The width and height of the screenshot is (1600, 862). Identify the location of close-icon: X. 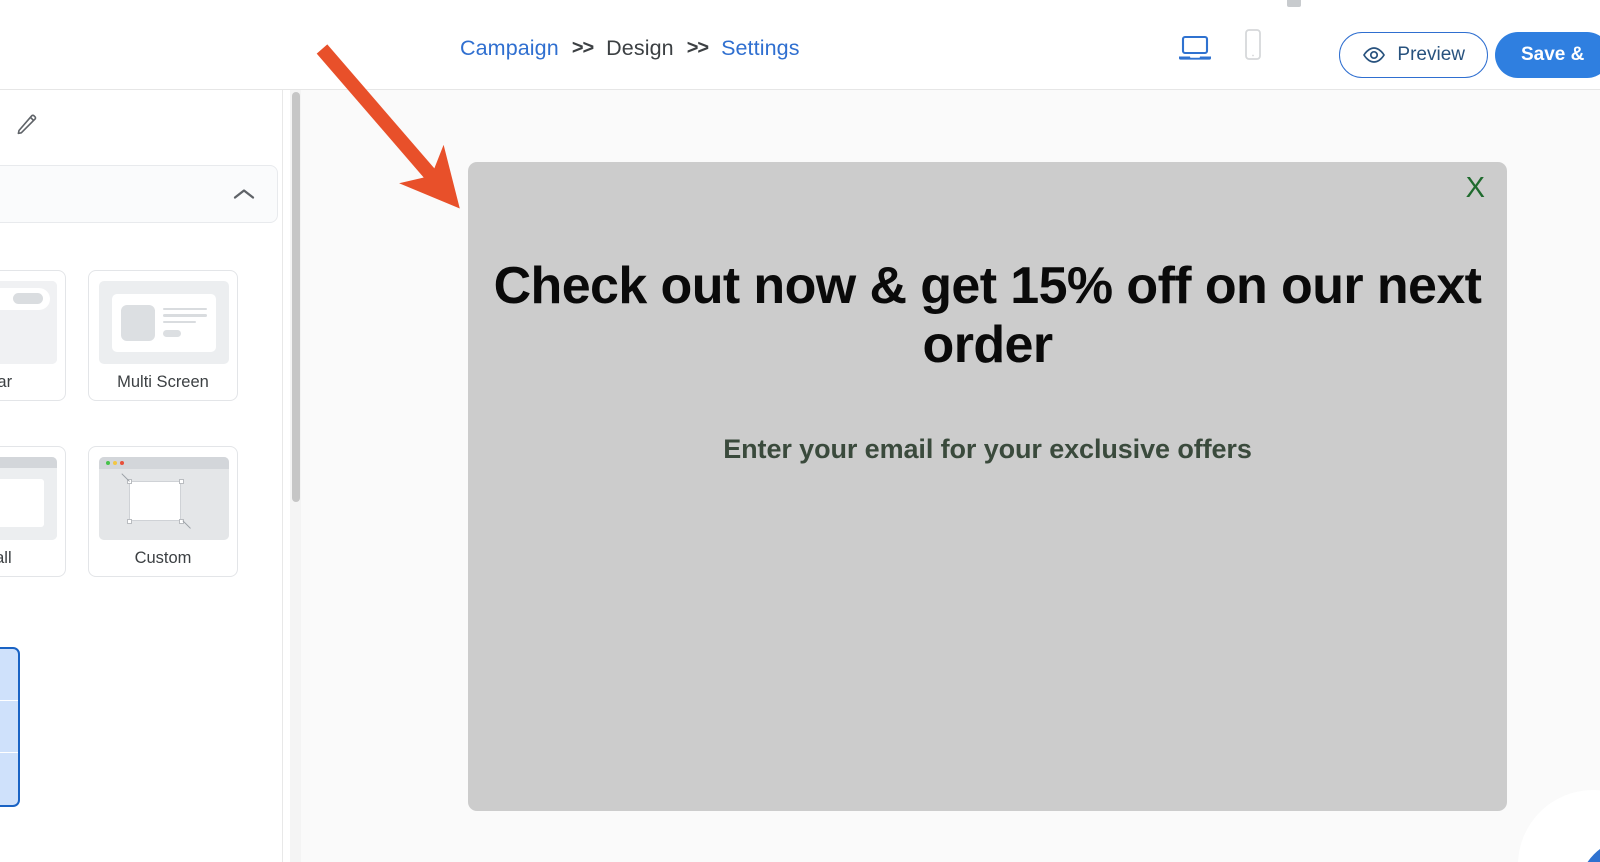
(1475, 188).